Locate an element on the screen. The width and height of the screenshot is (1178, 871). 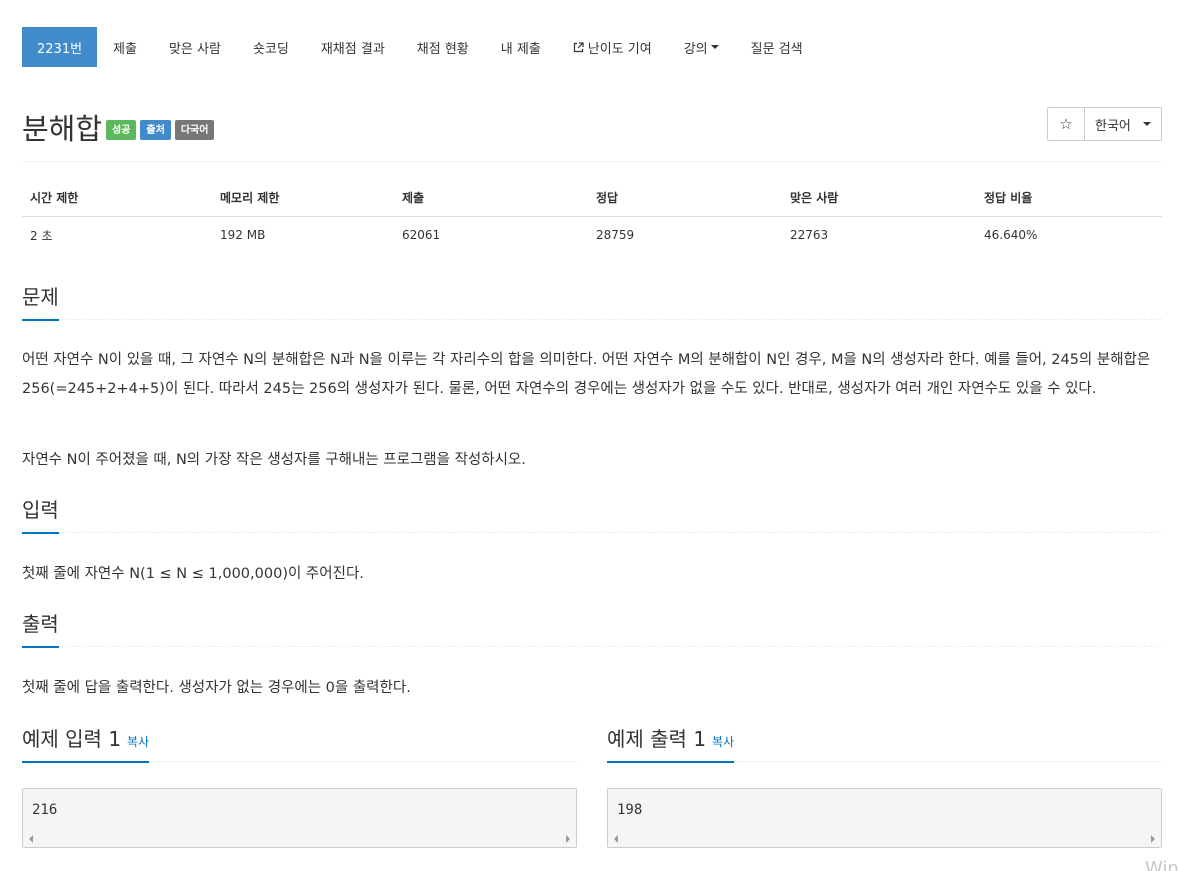
sample-output-title: 예제 출력 1 is located at coordinates (657, 739).